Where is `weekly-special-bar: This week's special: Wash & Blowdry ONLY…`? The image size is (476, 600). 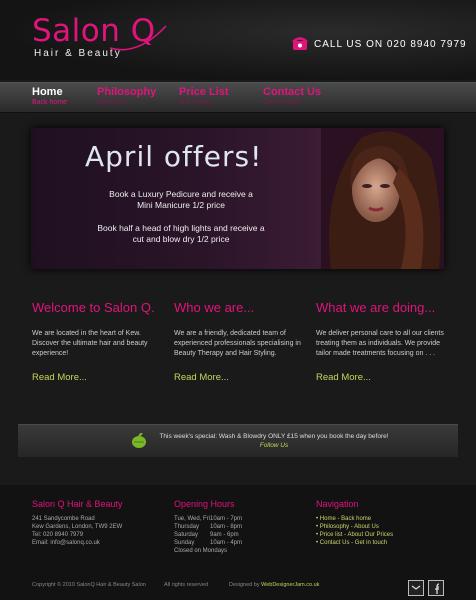 weekly-special-bar: This week's special: Wash & Blowdry ONLY… is located at coordinates (238, 440).